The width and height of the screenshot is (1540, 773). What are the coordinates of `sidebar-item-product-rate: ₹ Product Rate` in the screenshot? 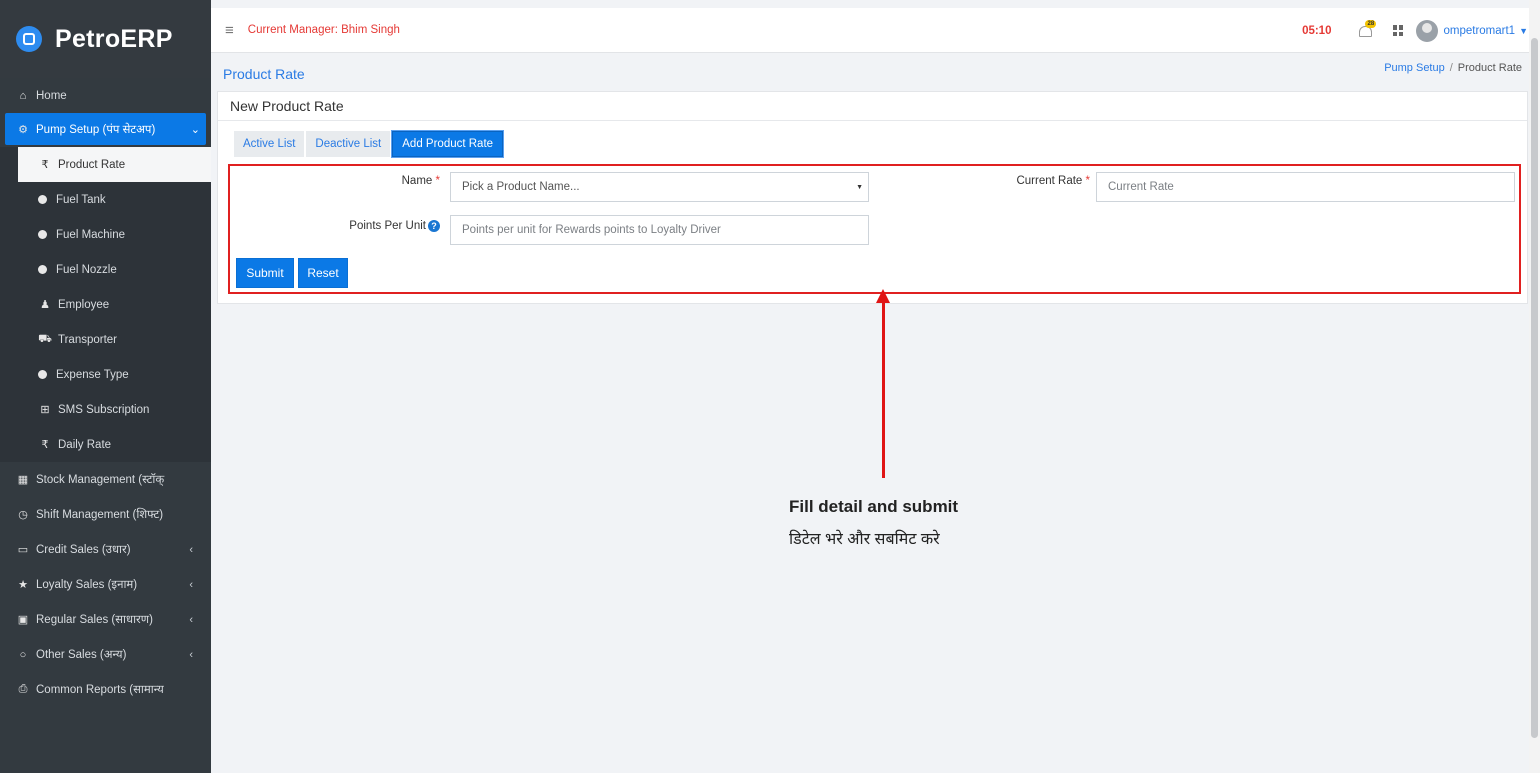 It's located at (114, 164).